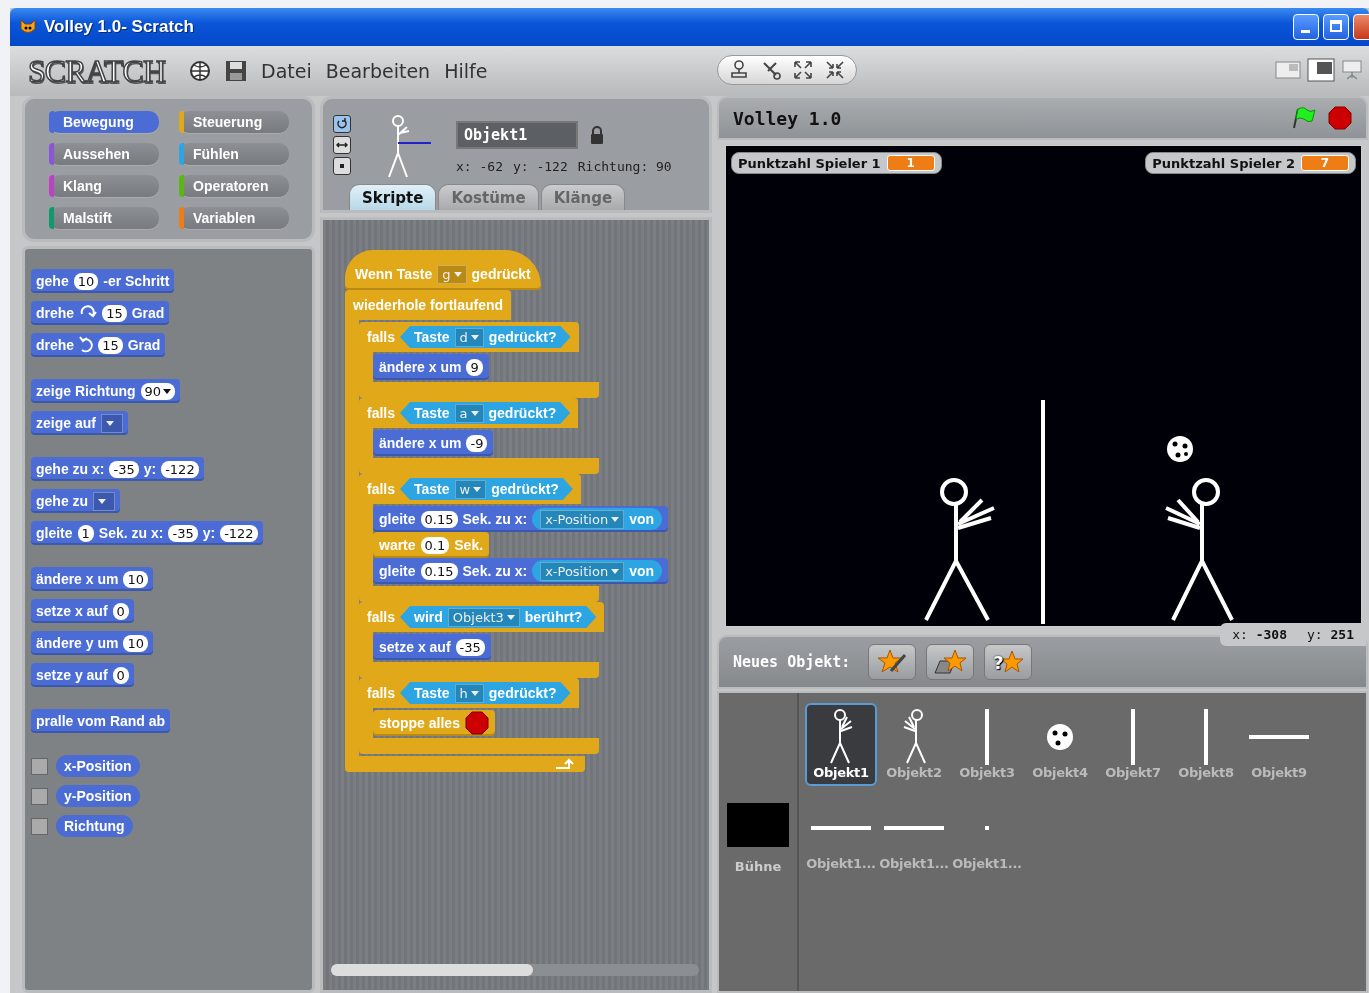 This screenshot has height=993, width=1369. What do you see at coordinates (200, 71) in the screenshot?
I see `globe-icon` at bounding box center [200, 71].